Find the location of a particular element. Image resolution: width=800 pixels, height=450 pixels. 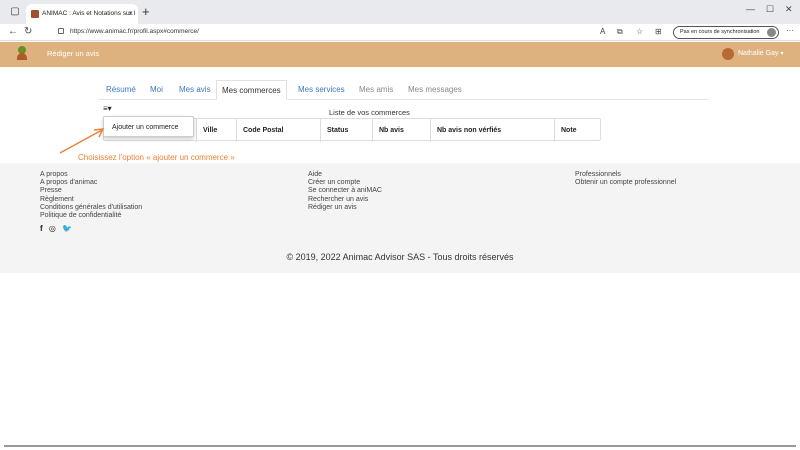

read-aloud-icon: A is located at coordinates (602, 31).